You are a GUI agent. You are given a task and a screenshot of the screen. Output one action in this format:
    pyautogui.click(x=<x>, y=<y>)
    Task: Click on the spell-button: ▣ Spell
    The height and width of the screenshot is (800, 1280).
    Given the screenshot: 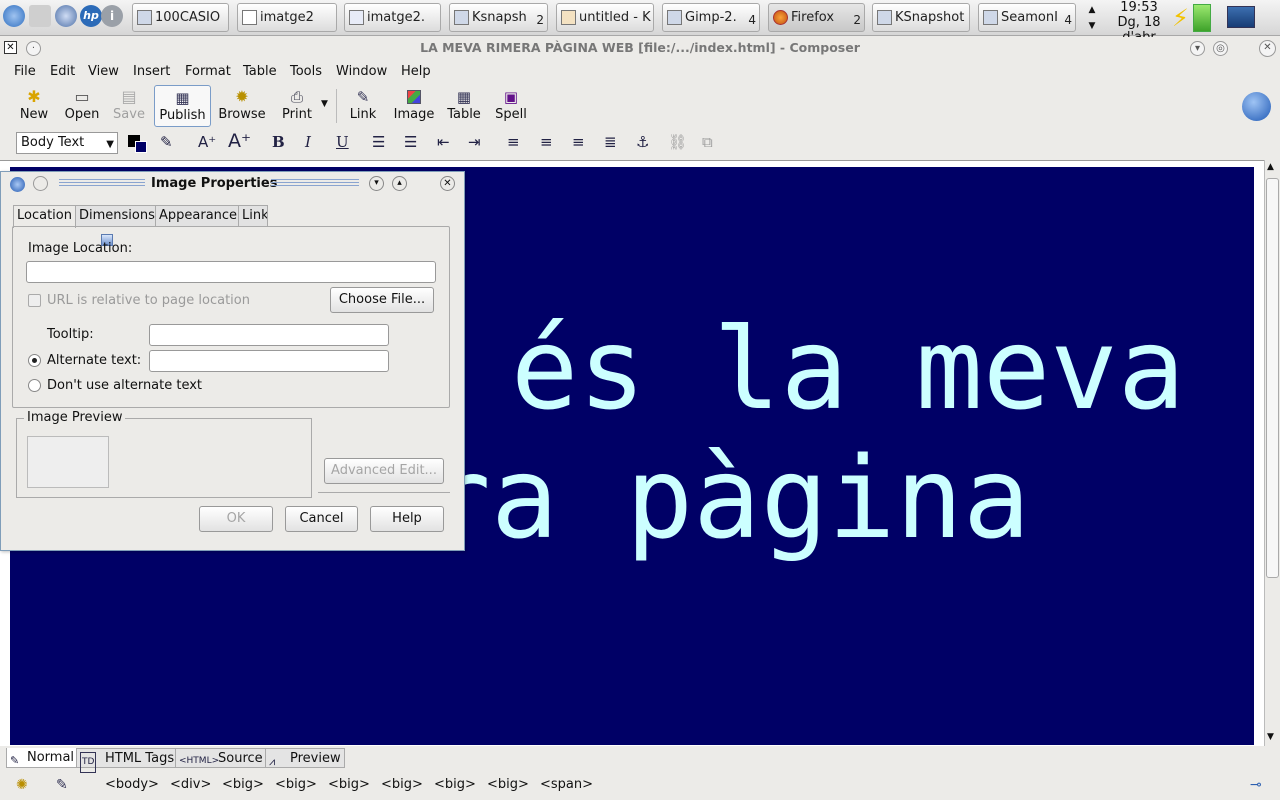 What is the action you would take?
    pyautogui.click(x=511, y=106)
    